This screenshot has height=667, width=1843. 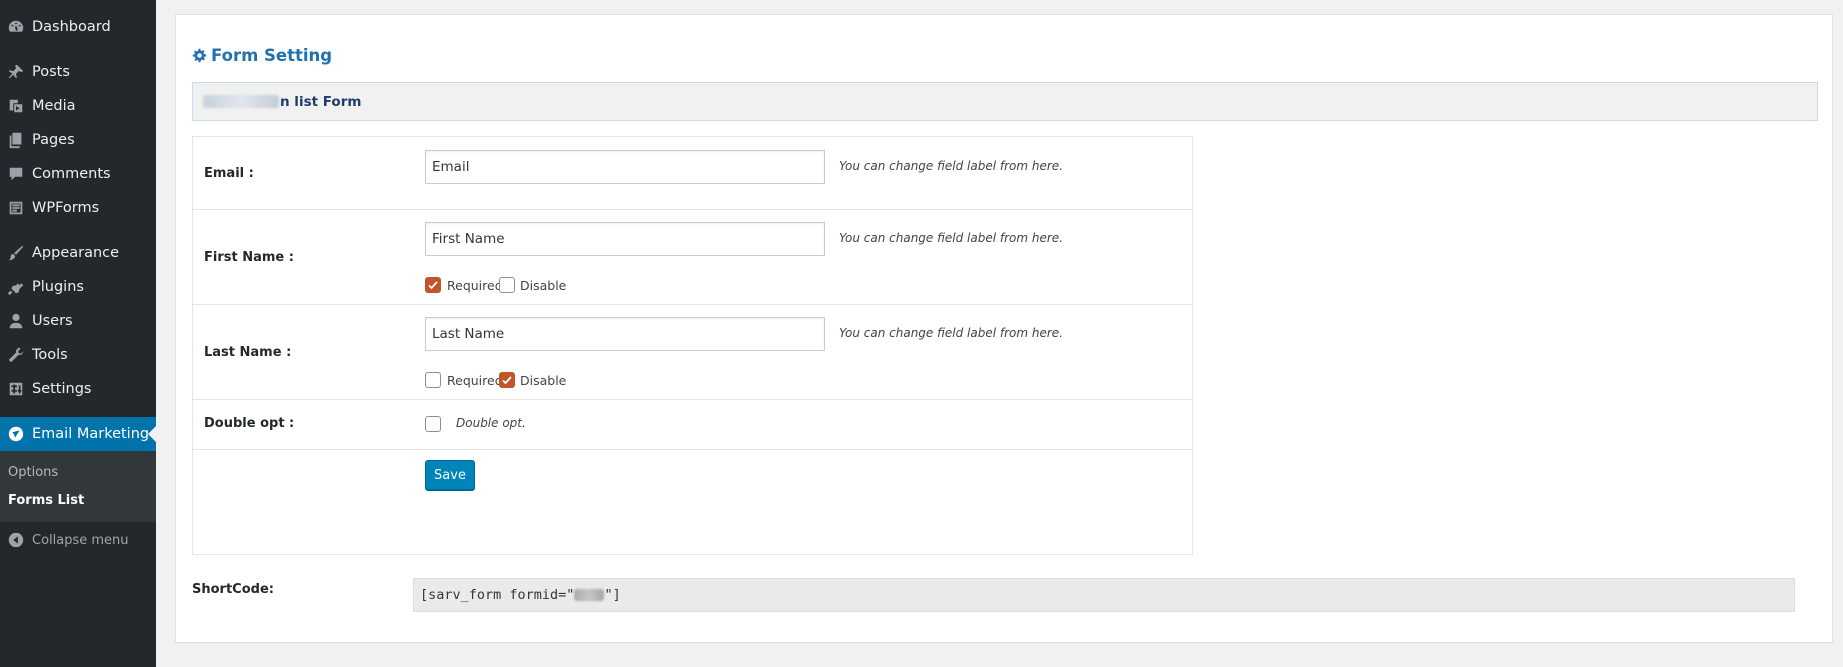 I want to click on shortcode-box: [sarv_form formid=" "], so click(x=1104, y=595).